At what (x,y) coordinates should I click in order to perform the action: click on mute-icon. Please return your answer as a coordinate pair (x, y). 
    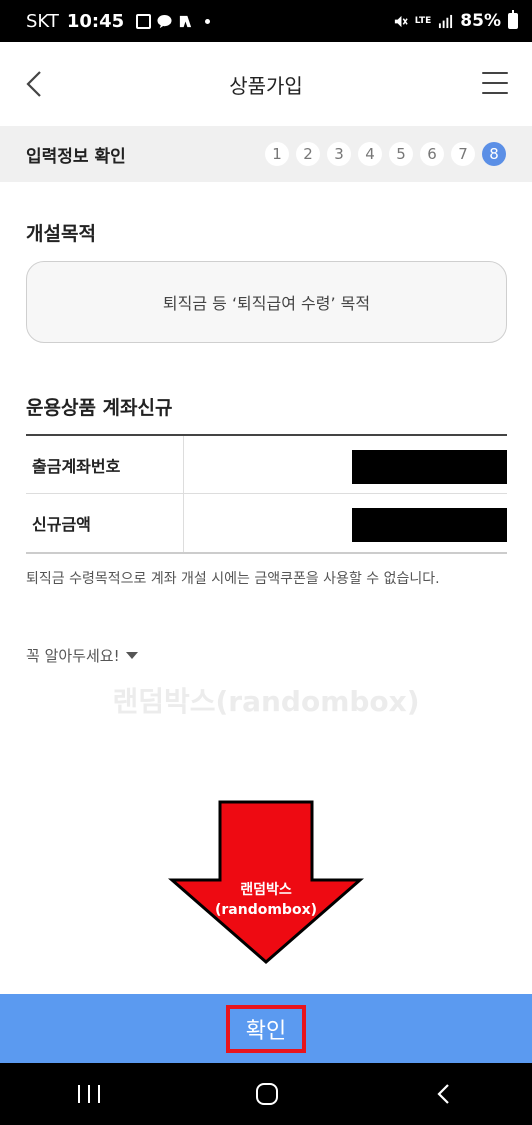
    Looking at the image, I should click on (401, 21).